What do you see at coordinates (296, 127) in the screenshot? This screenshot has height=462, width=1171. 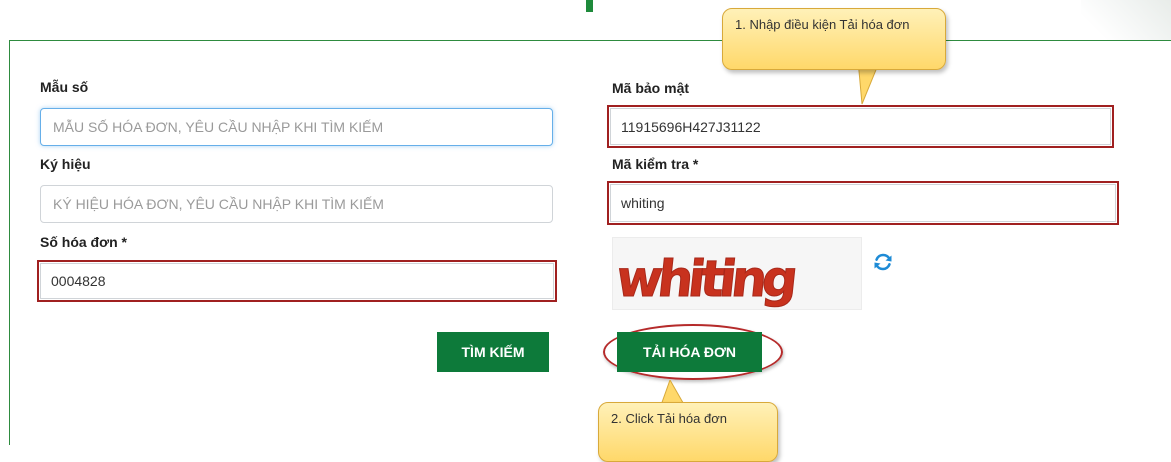 I see `mau-so-input` at bounding box center [296, 127].